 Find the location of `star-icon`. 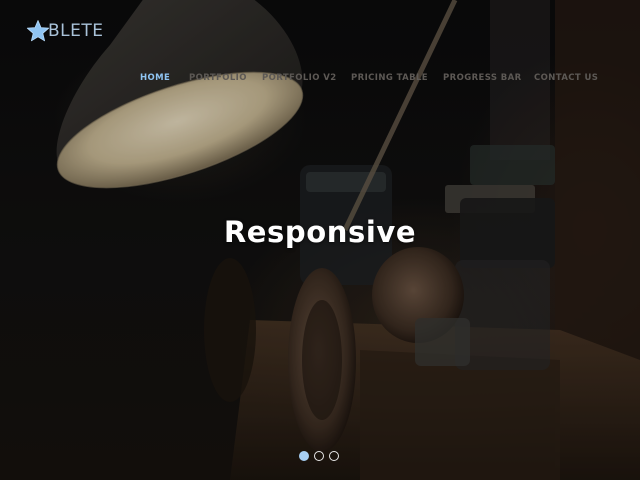

star-icon is located at coordinates (38, 31).